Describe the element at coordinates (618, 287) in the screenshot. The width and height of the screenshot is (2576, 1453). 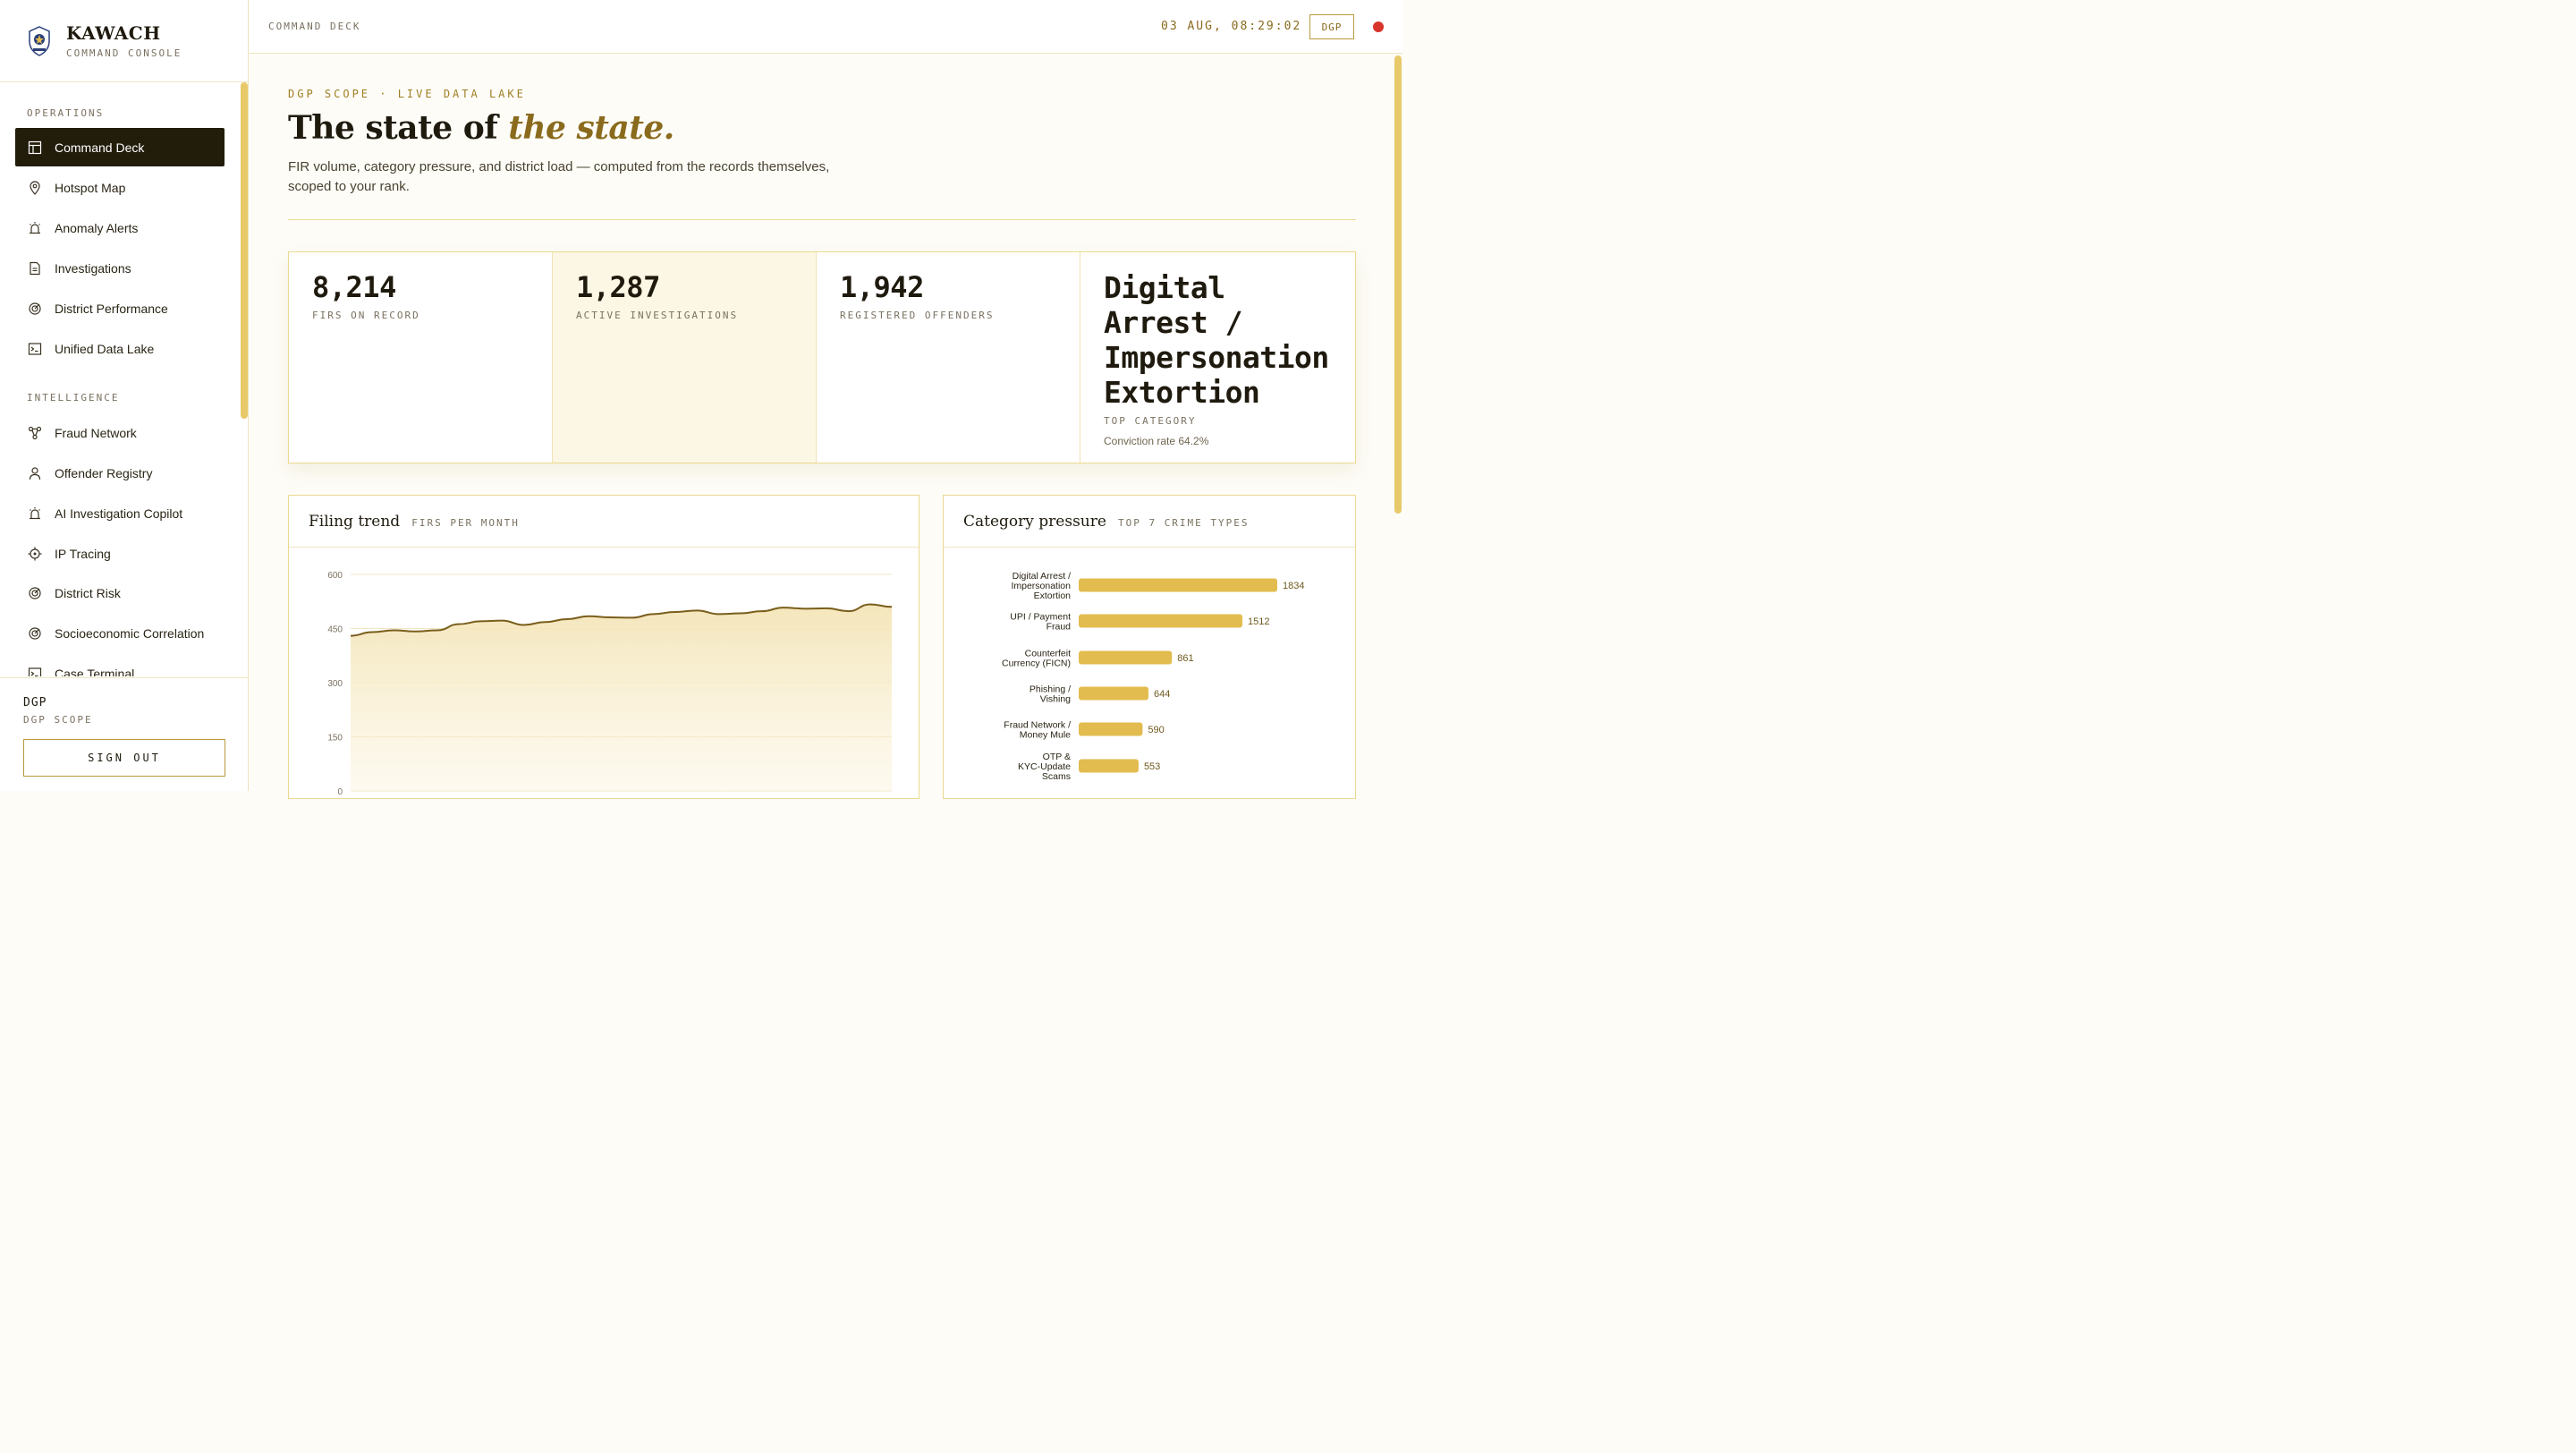
I see `stat-value: 1,287` at that location.